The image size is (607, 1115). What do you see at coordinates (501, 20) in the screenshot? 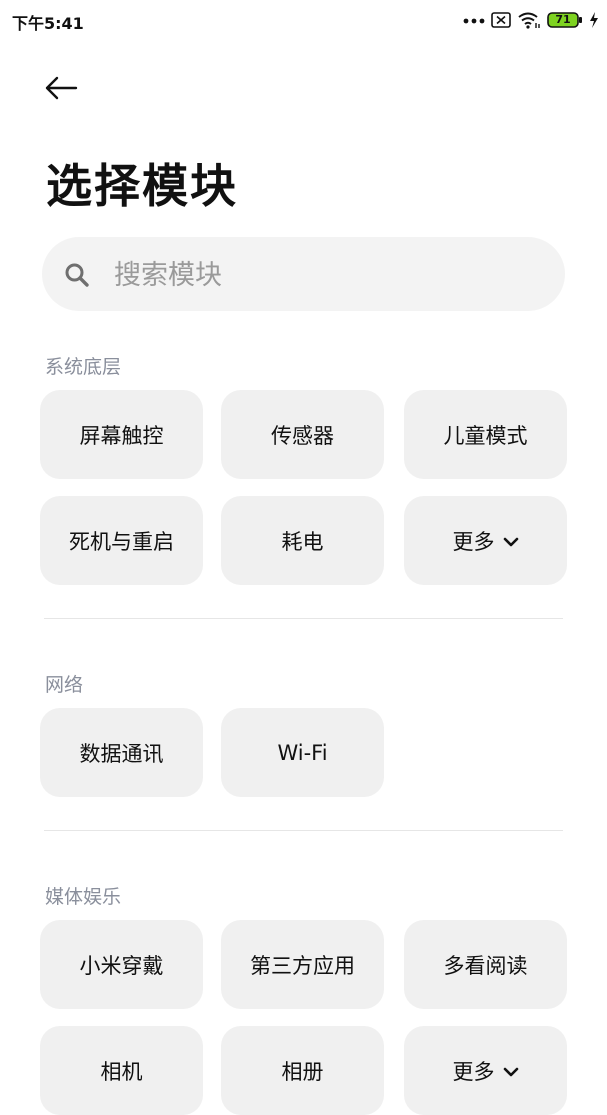
I see `no-sim-icon` at bounding box center [501, 20].